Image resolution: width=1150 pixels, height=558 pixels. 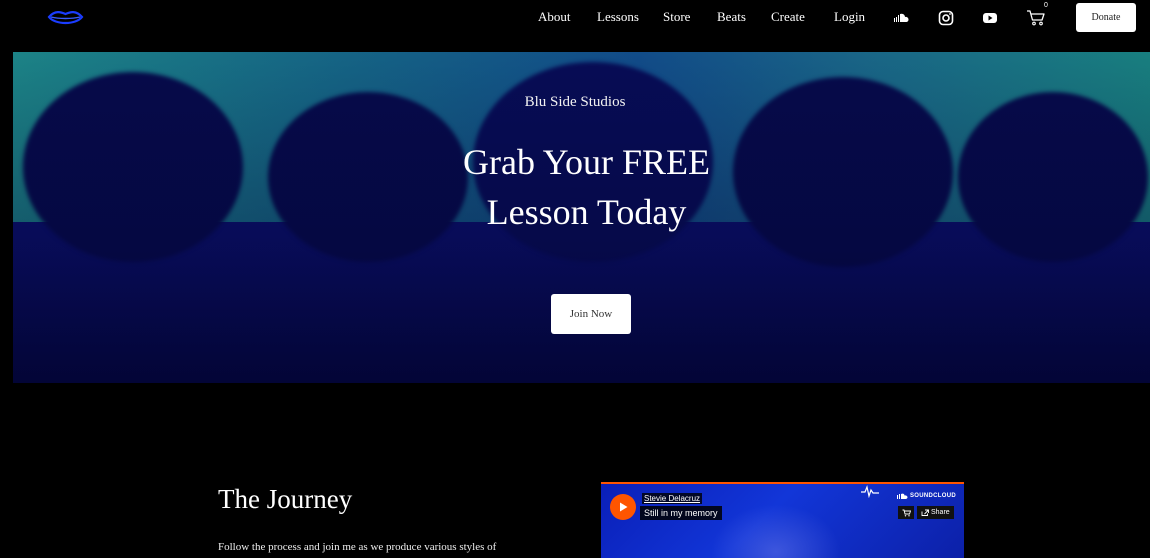 I want to click on share-label: Share, so click(x=940, y=512).